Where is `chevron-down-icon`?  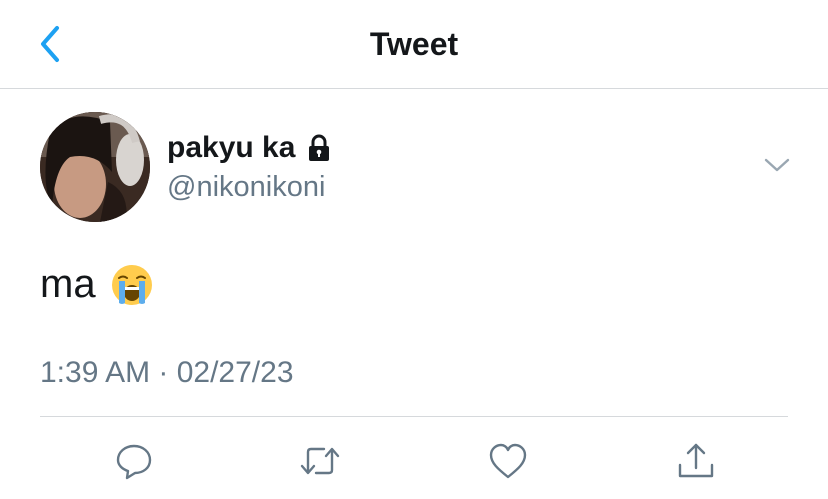
chevron-down-icon is located at coordinates (777, 165).